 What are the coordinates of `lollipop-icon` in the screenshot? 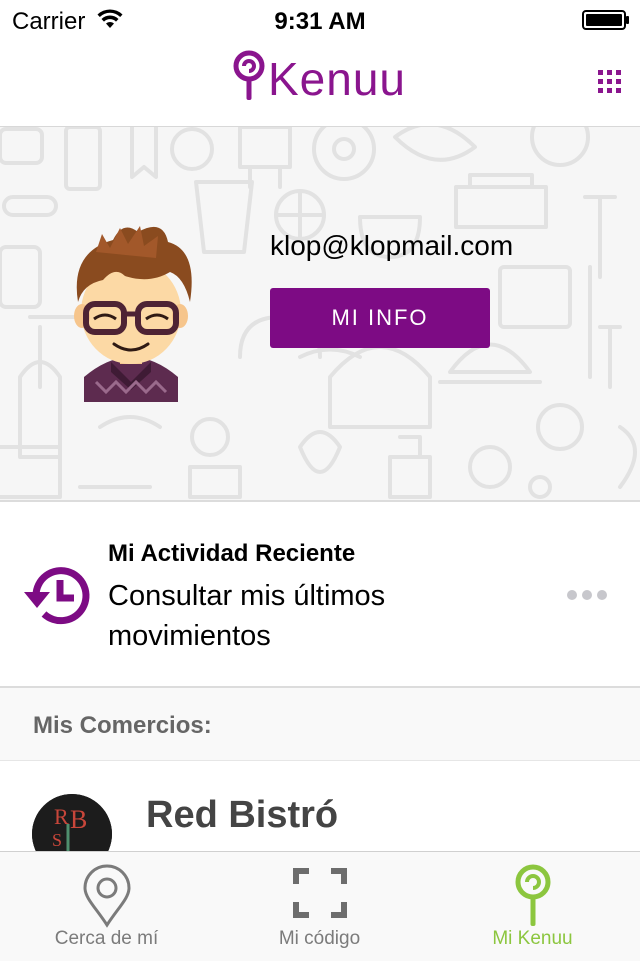 It's located at (532, 896).